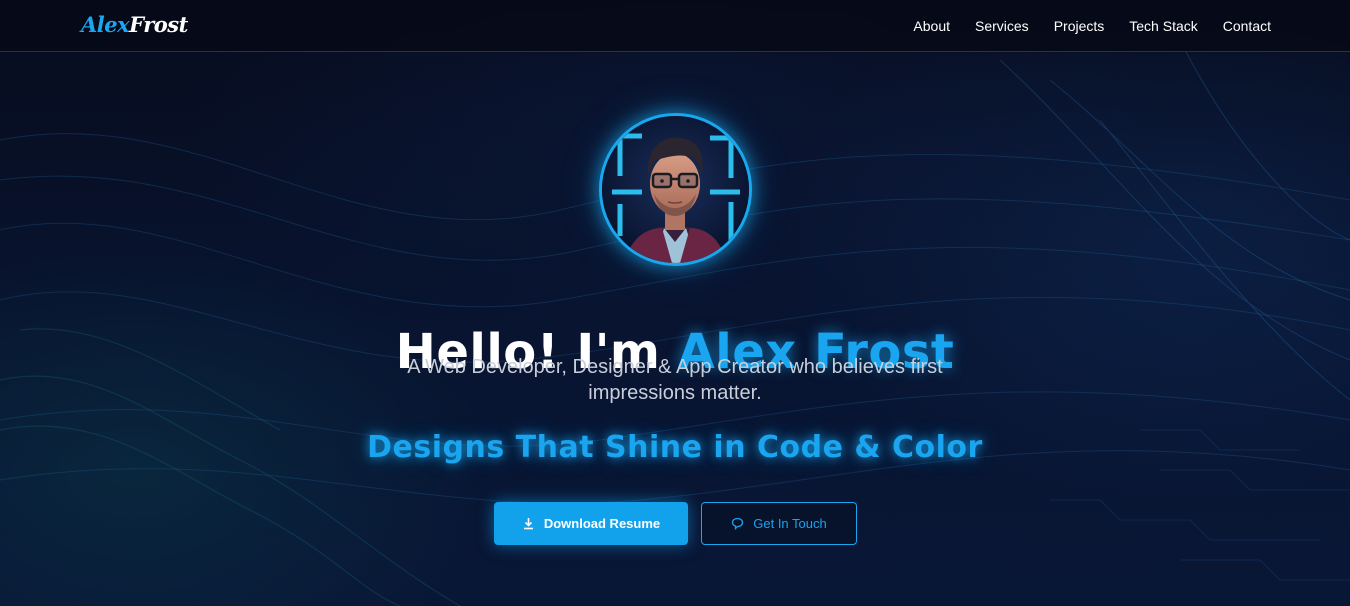 Image resolution: width=1350 pixels, height=606 pixels. Describe the element at coordinates (602, 523) in the screenshot. I see `download-resume-label: Download Resume` at that location.